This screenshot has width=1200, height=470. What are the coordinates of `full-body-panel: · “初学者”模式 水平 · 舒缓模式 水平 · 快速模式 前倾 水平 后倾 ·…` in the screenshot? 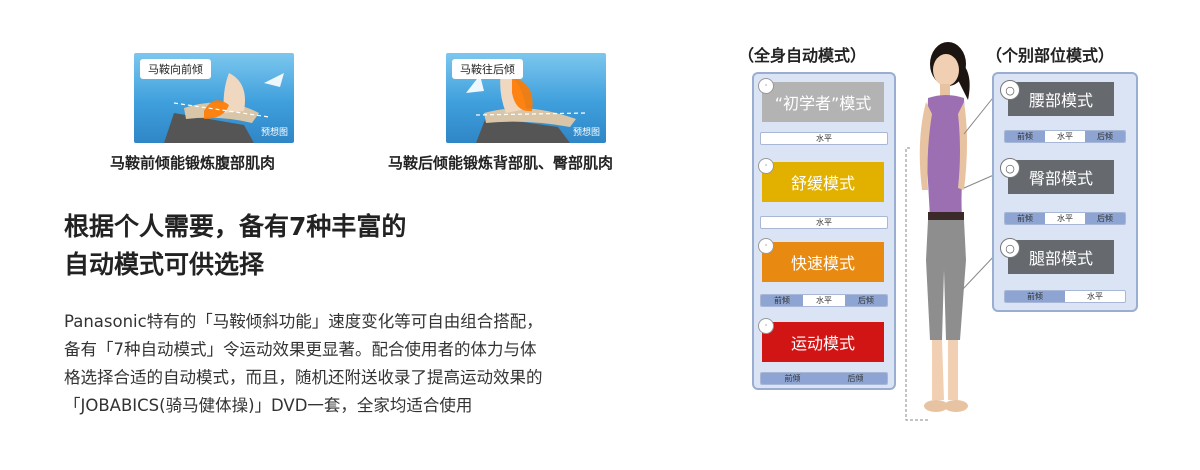 It's located at (824, 231).